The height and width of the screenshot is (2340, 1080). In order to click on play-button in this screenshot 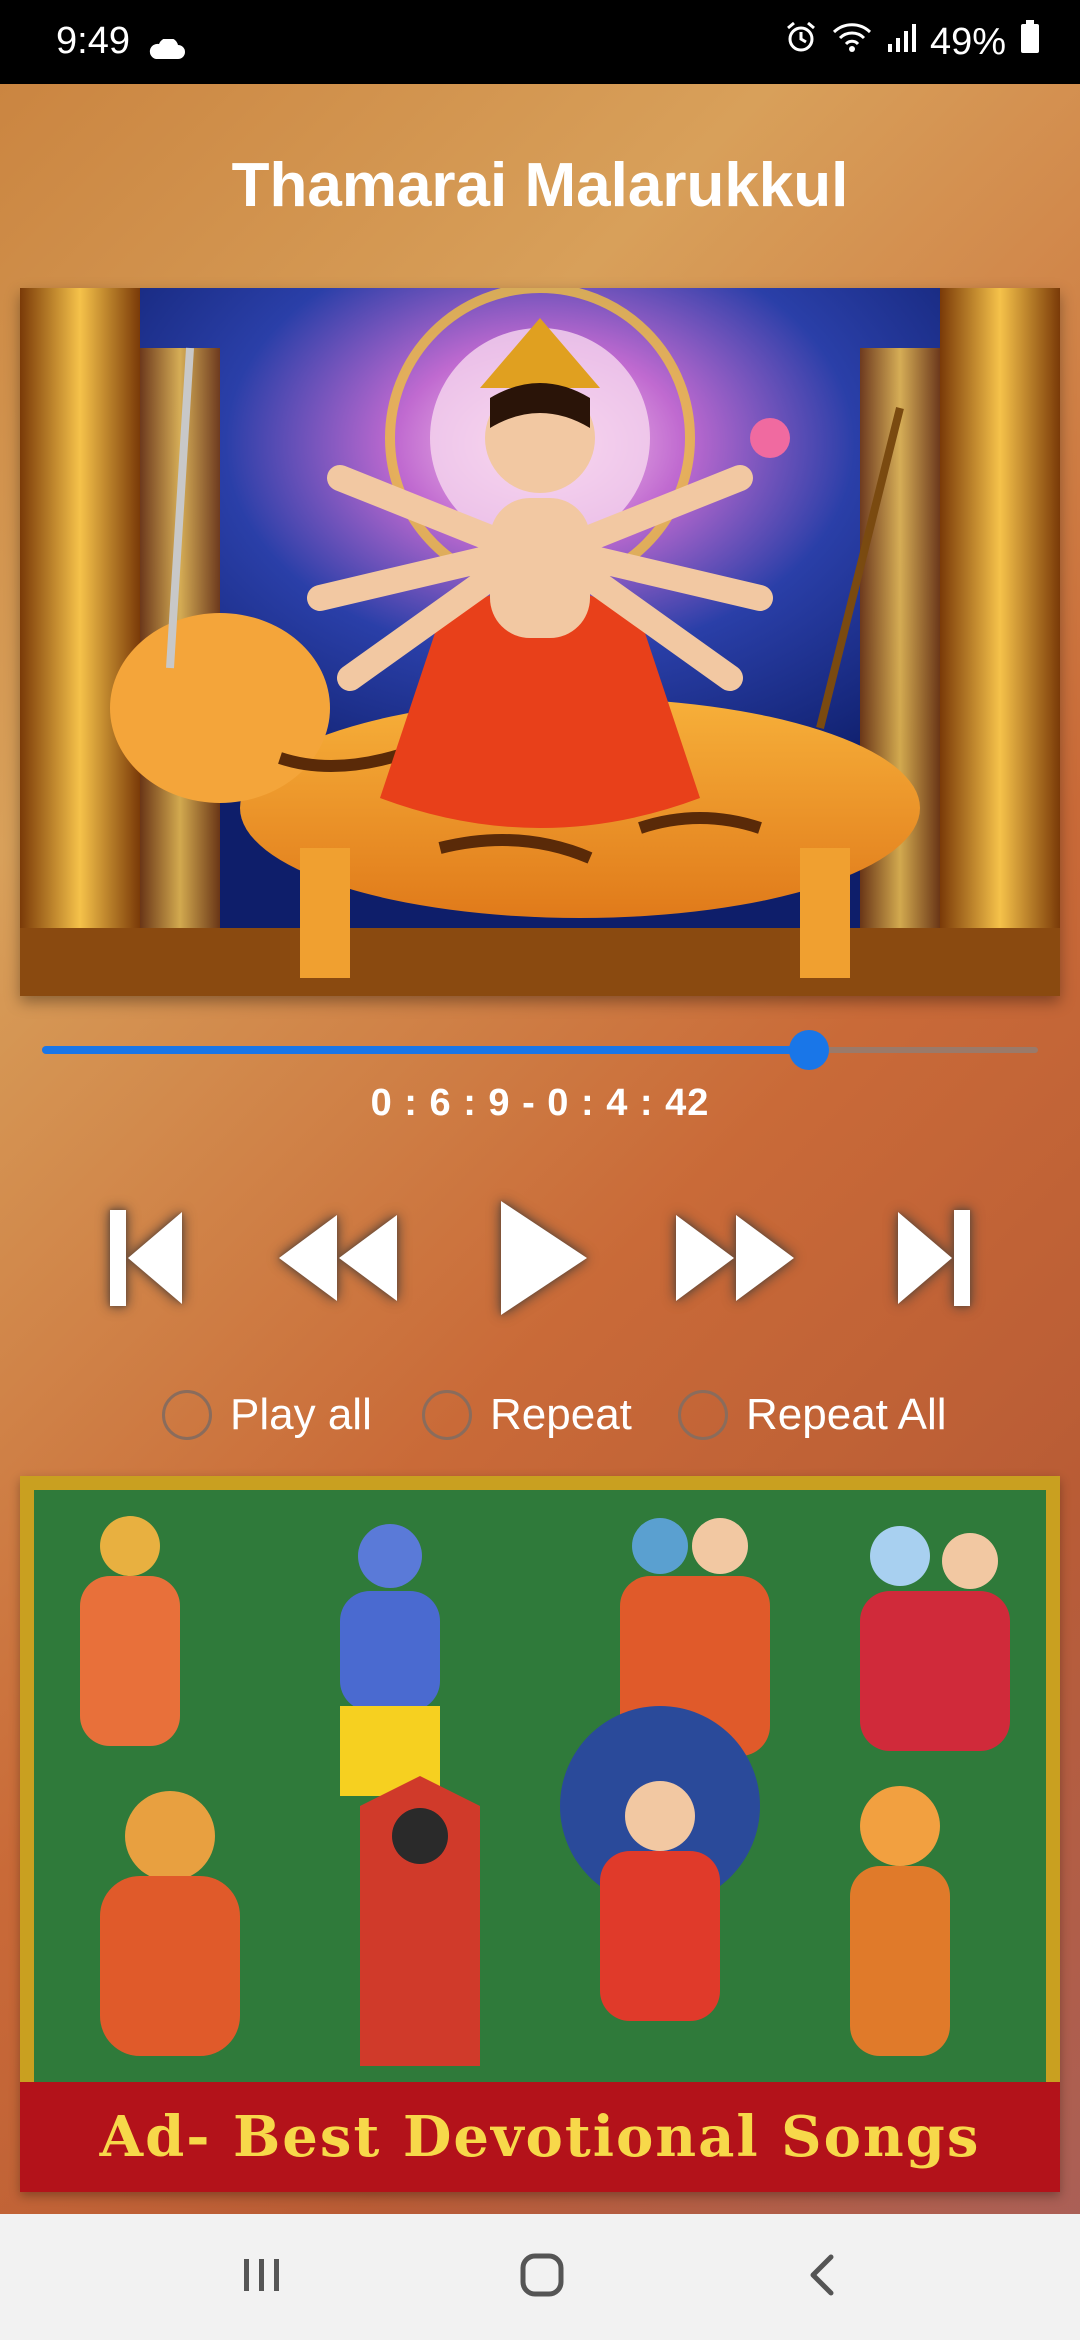, I will do `click(539, 1260)`.